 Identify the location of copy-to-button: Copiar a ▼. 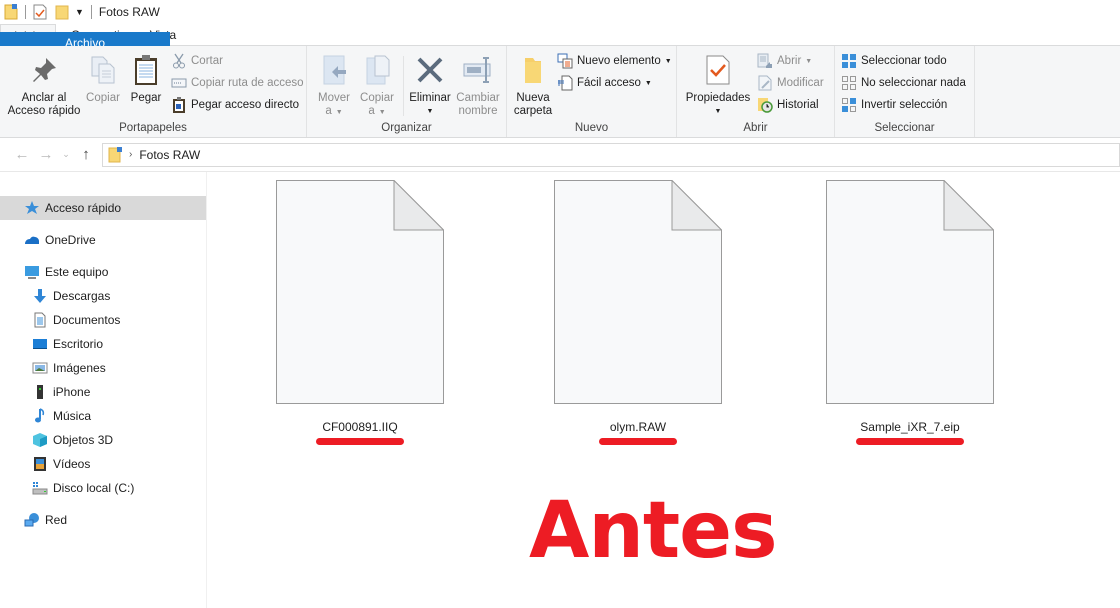
(377, 86).